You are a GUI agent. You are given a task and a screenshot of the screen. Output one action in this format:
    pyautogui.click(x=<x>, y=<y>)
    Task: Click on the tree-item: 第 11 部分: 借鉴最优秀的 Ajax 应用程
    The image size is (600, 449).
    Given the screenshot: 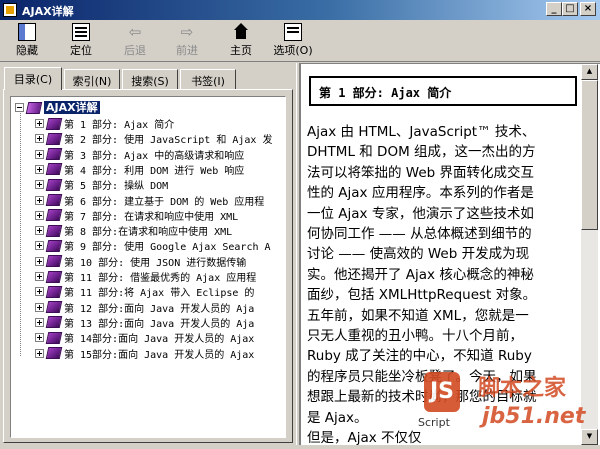 What is the action you would take?
    pyautogui.click(x=145, y=277)
    